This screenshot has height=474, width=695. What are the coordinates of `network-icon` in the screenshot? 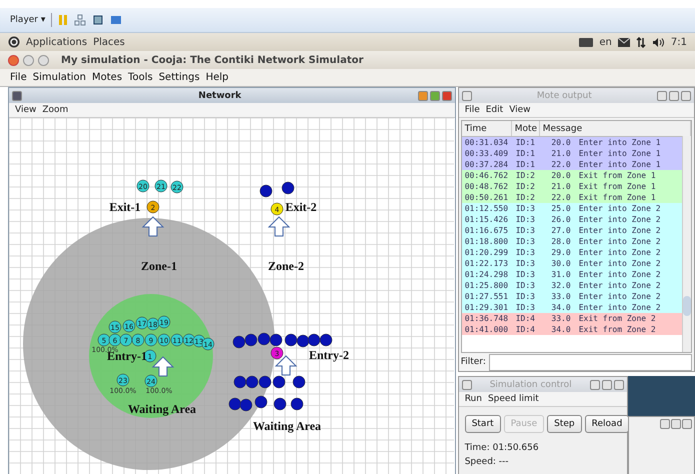 It's located at (80, 20).